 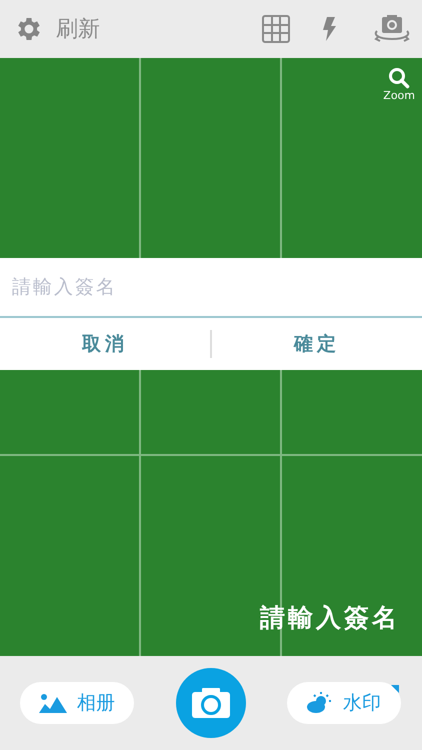 I want to click on camera-icon, so click(x=211, y=703).